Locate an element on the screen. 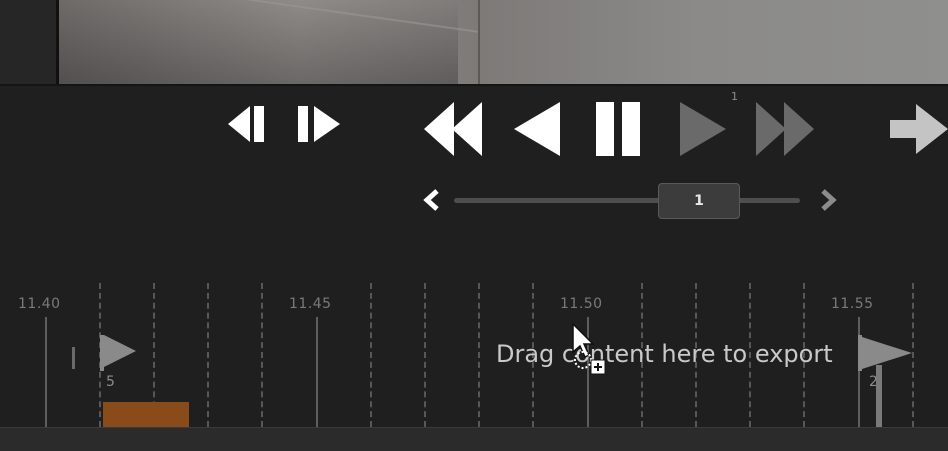 The image size is (948, 451). chevron-left-icon is located at coordinates (431, 200).